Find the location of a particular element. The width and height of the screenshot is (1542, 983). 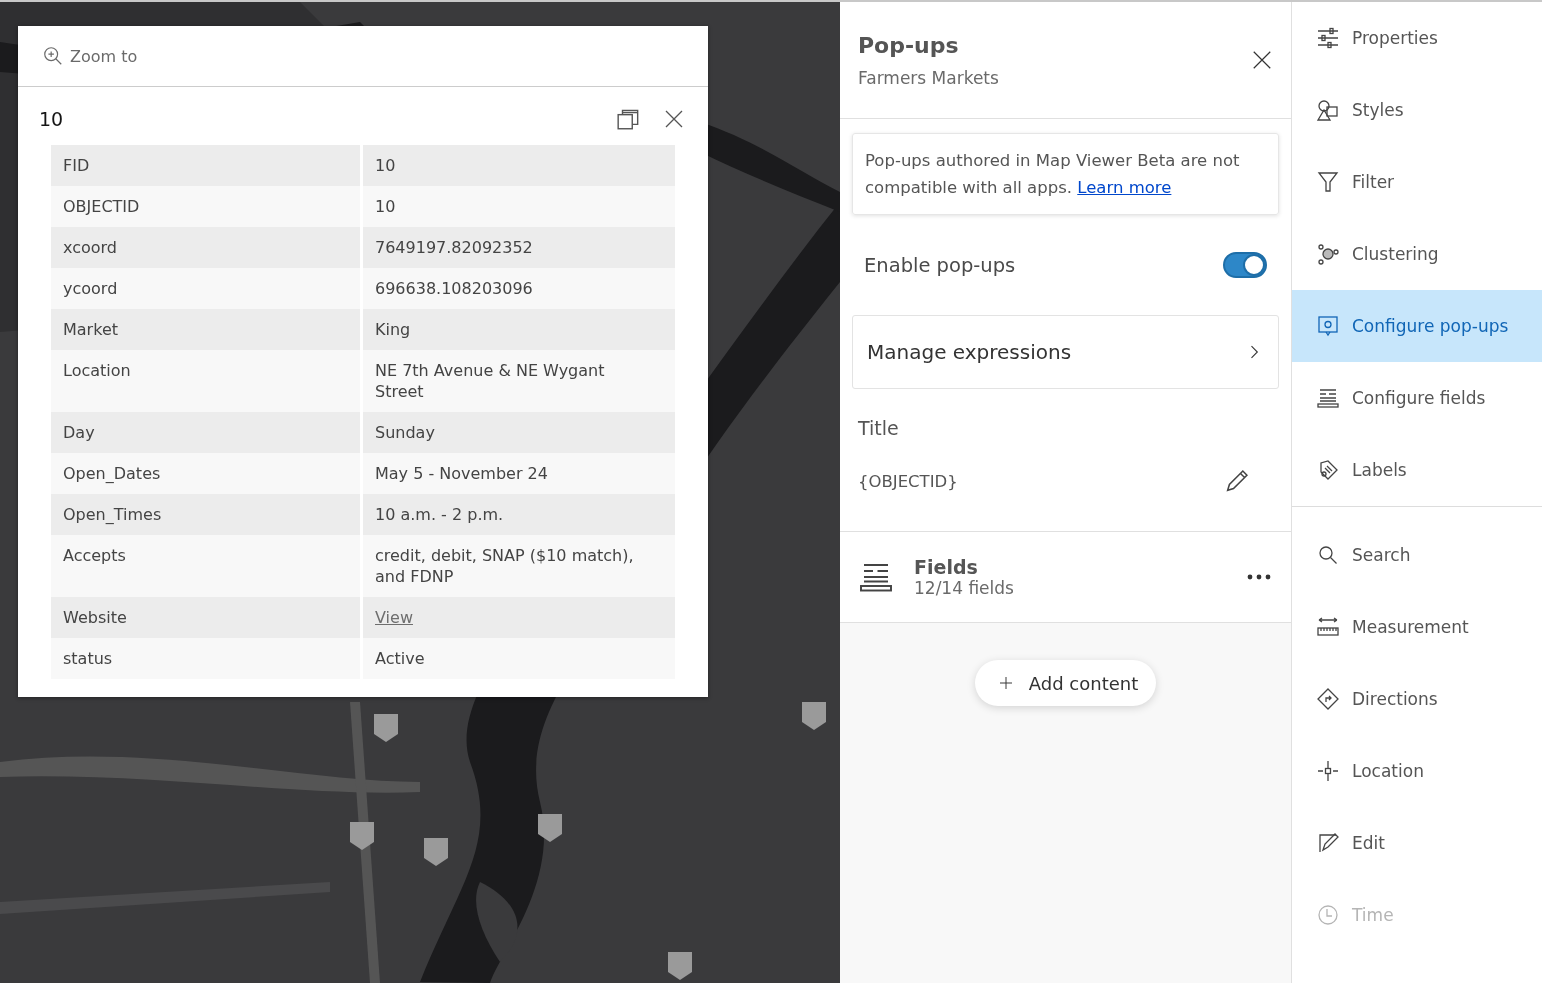

tool-button: Configure fields is located at coordinates (1417, 398).